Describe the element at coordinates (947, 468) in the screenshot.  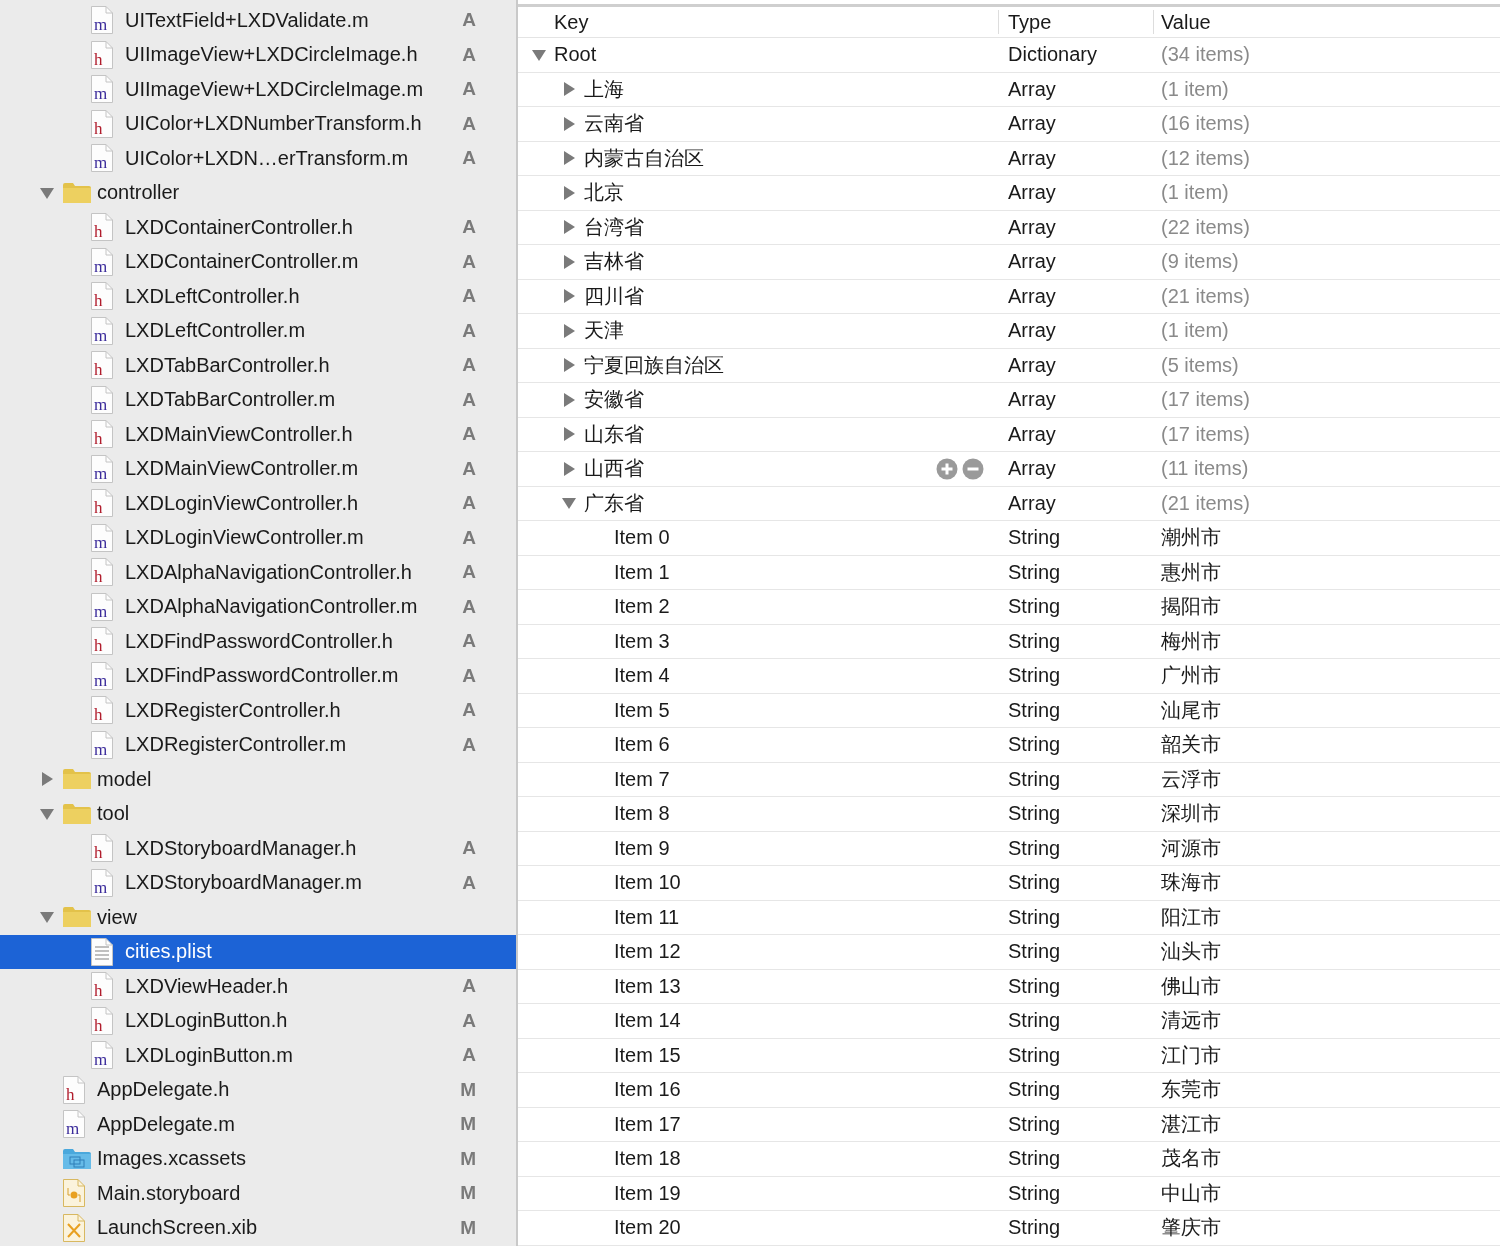
I see `add-icon` at that location.